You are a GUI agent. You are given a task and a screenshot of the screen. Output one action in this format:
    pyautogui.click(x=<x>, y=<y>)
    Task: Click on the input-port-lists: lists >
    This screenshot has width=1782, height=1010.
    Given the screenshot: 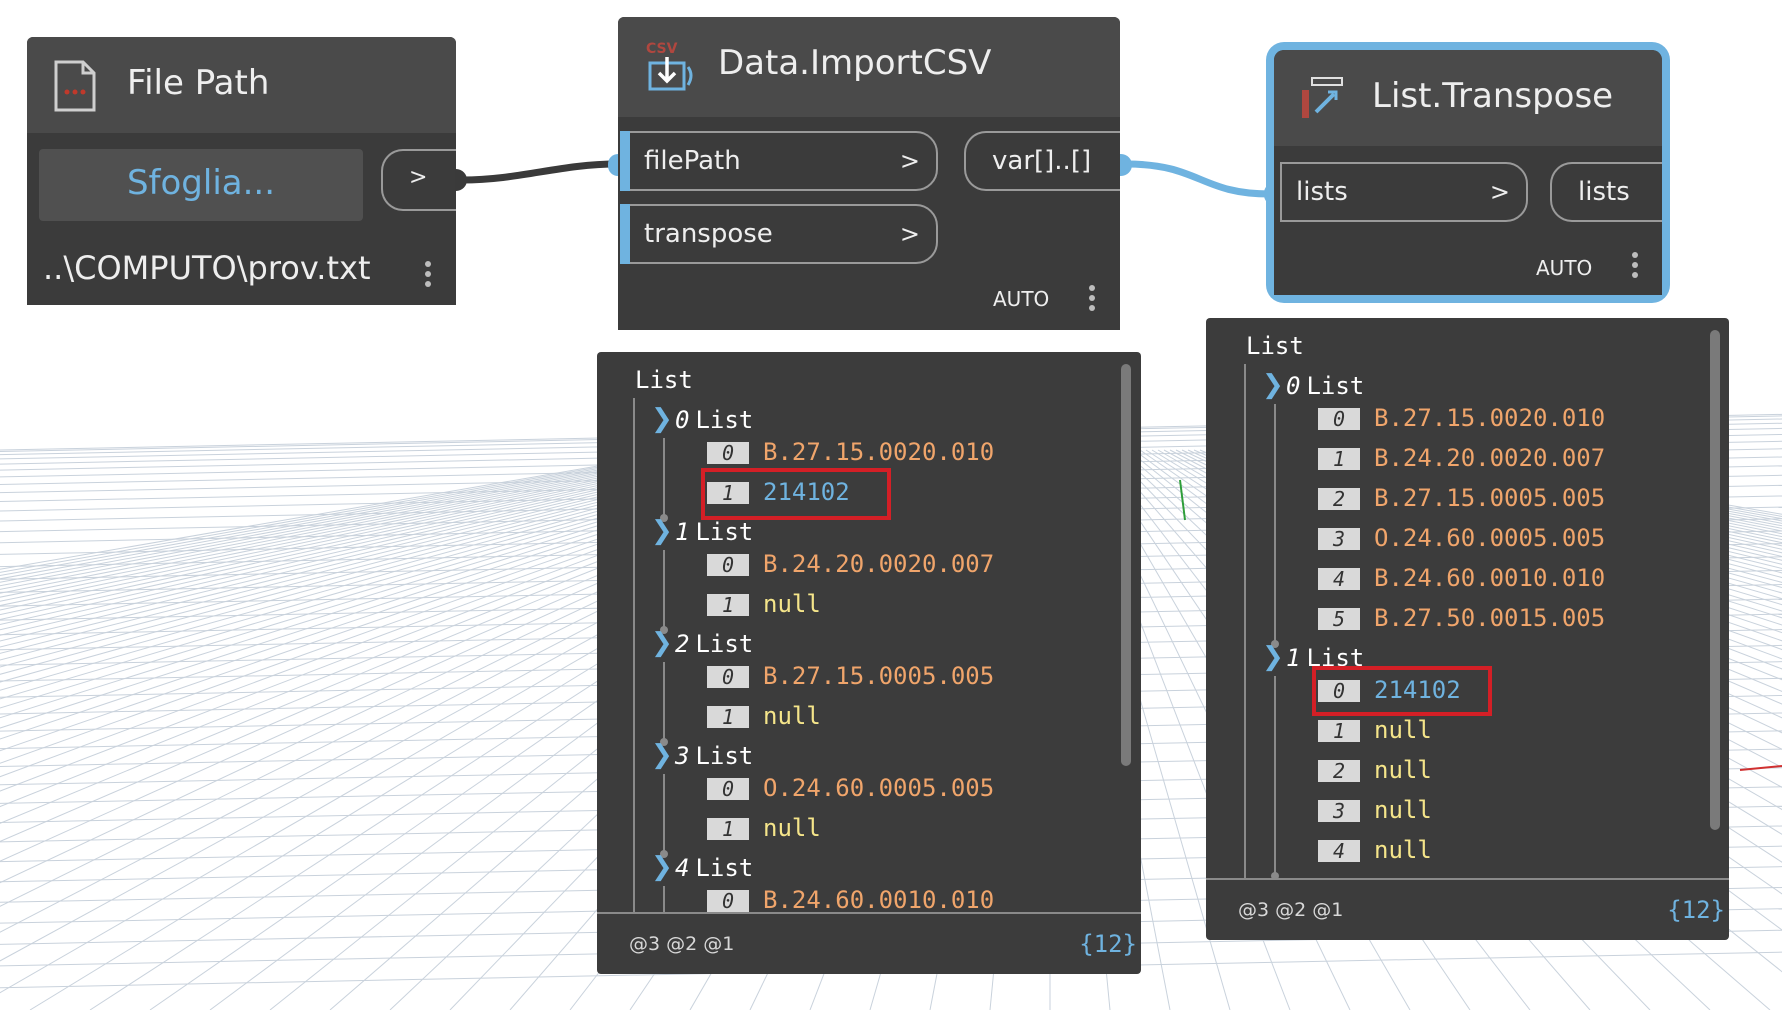 What is the action you would take?
    pyautogui.click(x=1404, y=192)
    